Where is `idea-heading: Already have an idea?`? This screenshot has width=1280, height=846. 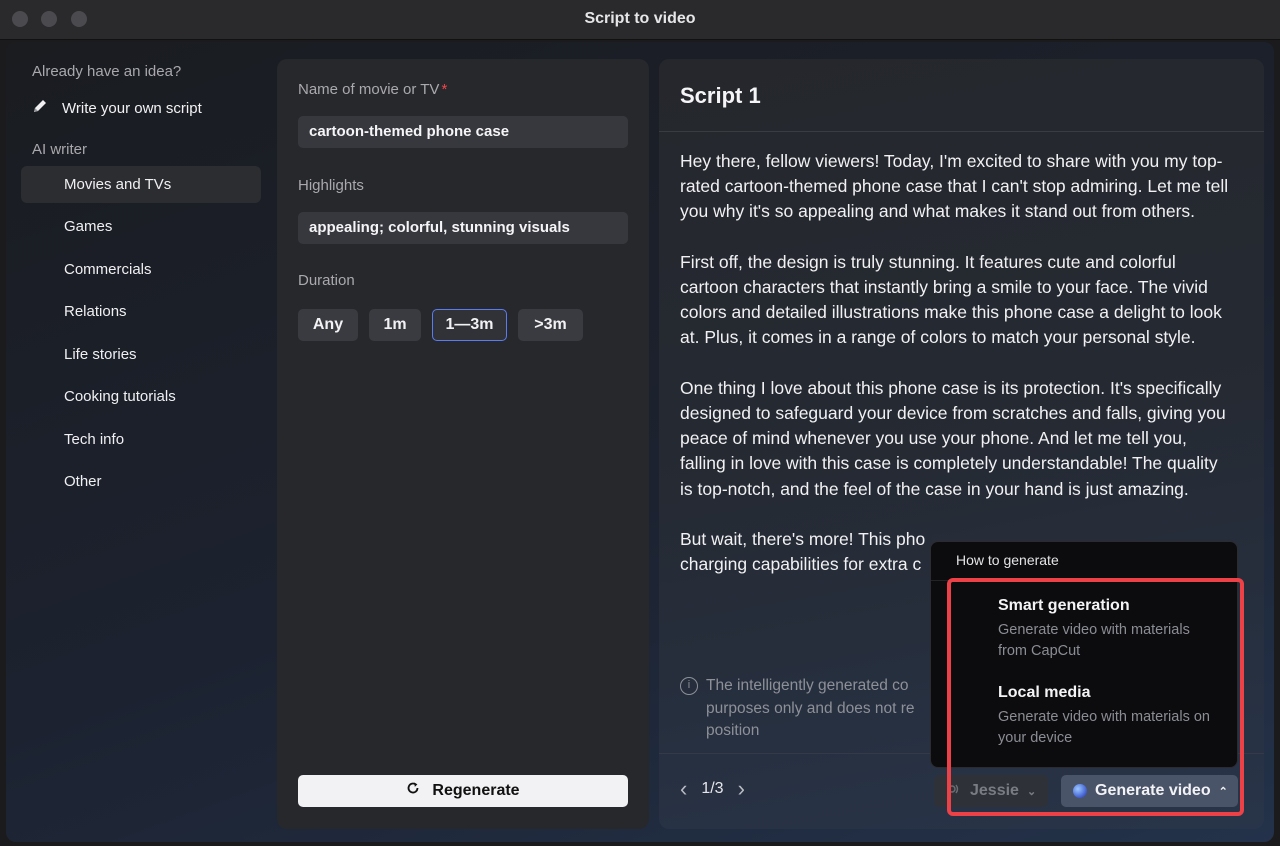
idea-heading: Already have an idea? is located at coordinates (107, 71).